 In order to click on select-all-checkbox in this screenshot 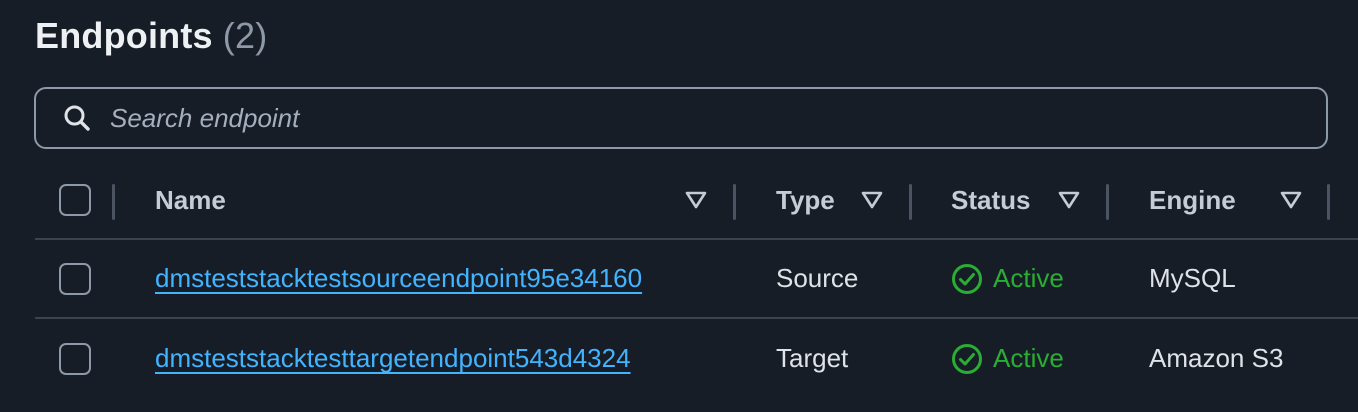, I will do `click(75, 200)`.